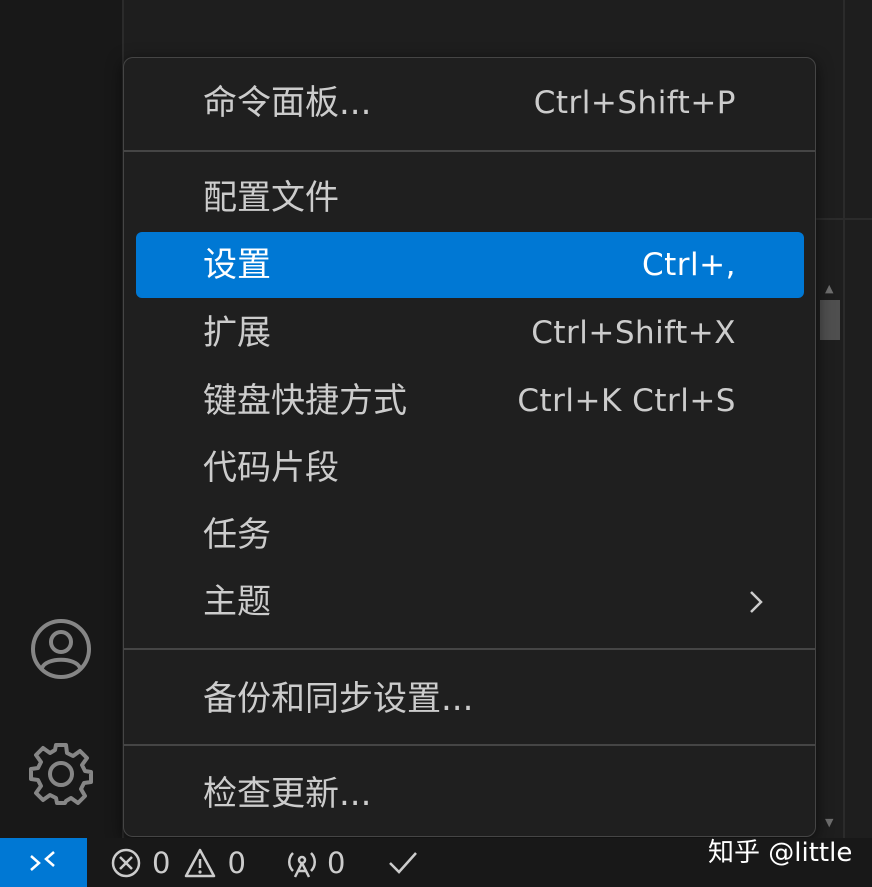  Describe the element at coordinates (844, 419) in the screenshot. I see `panel-divider` at that location.